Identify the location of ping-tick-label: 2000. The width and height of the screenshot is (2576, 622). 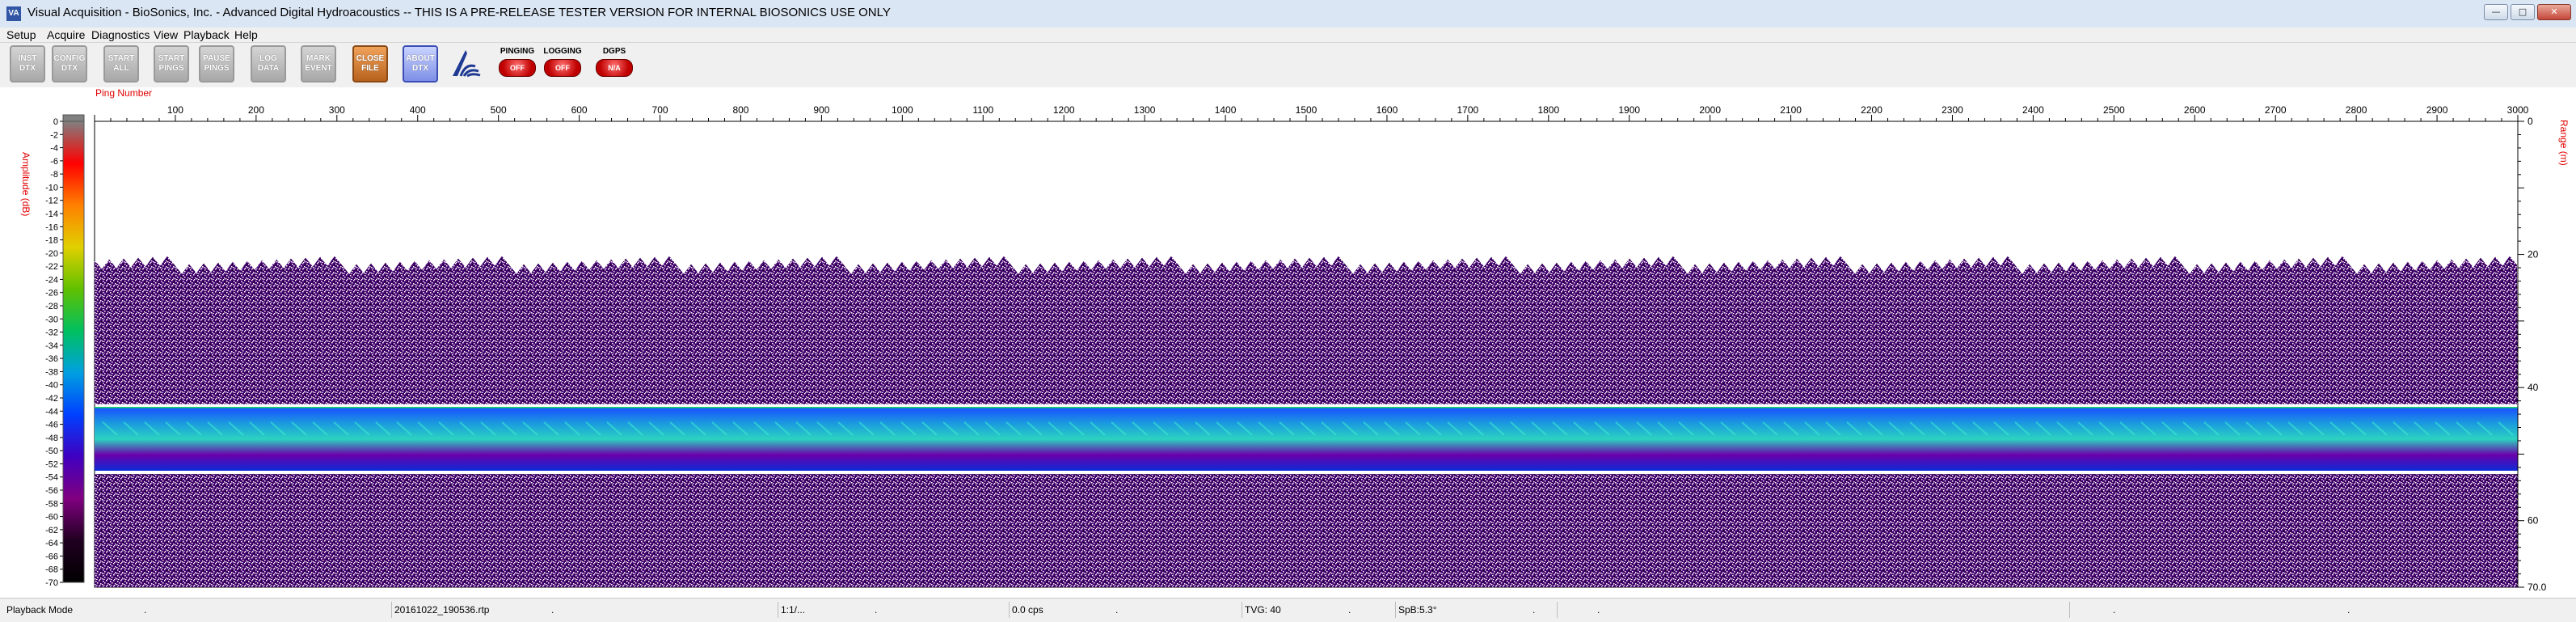
(1710, 110).